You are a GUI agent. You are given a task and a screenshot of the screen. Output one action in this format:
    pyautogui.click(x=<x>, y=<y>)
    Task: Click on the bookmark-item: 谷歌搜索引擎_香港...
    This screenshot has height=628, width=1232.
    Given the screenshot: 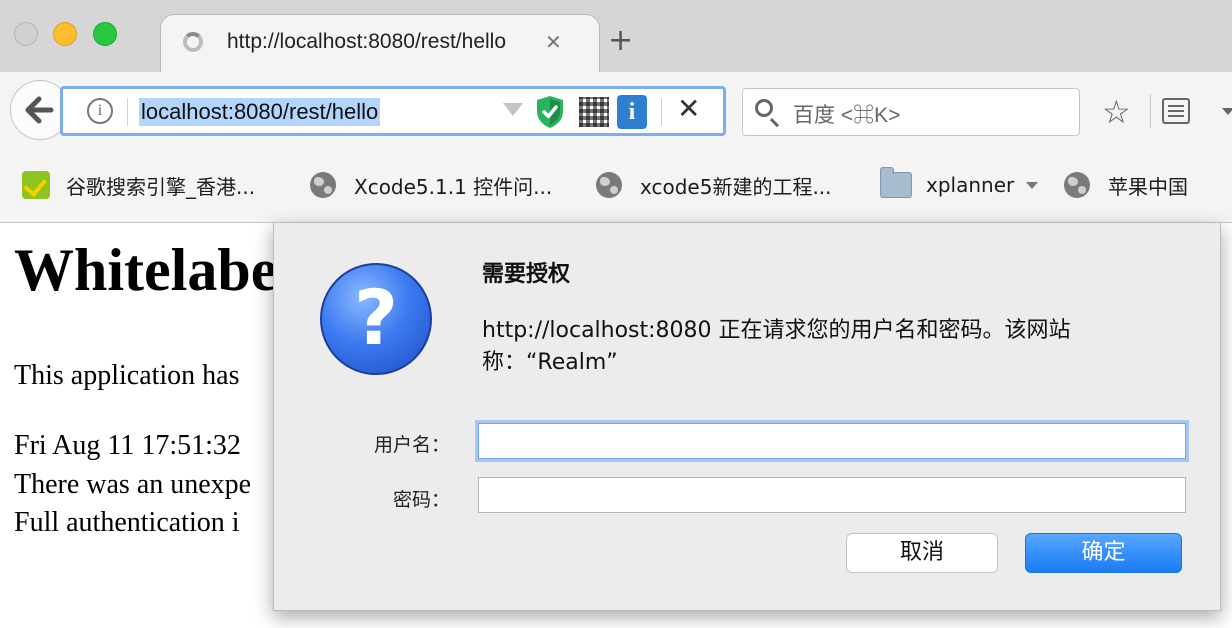 What is the action you would take?
    pyautogui.click(x=138, y=185)
    